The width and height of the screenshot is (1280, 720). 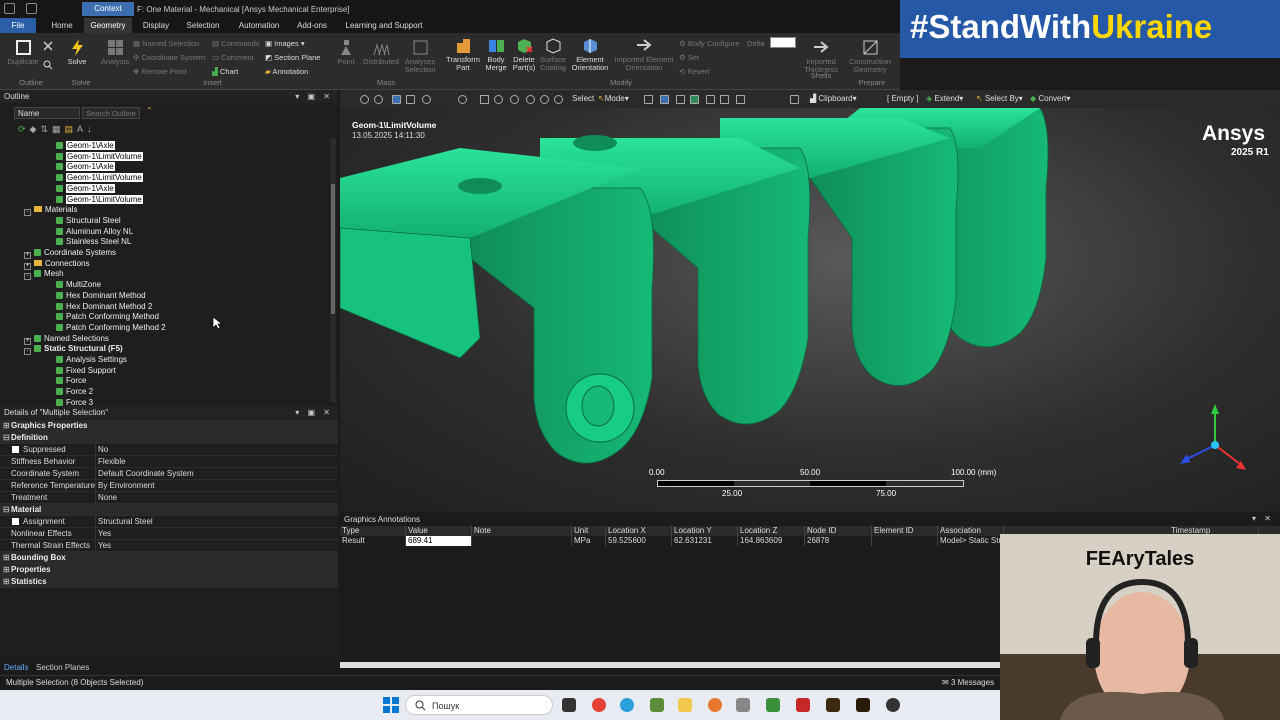 What do you see at coordinates (838, 531) in the screenshot?
I see `column-header: Node ID` at bounding box center [838, 531].